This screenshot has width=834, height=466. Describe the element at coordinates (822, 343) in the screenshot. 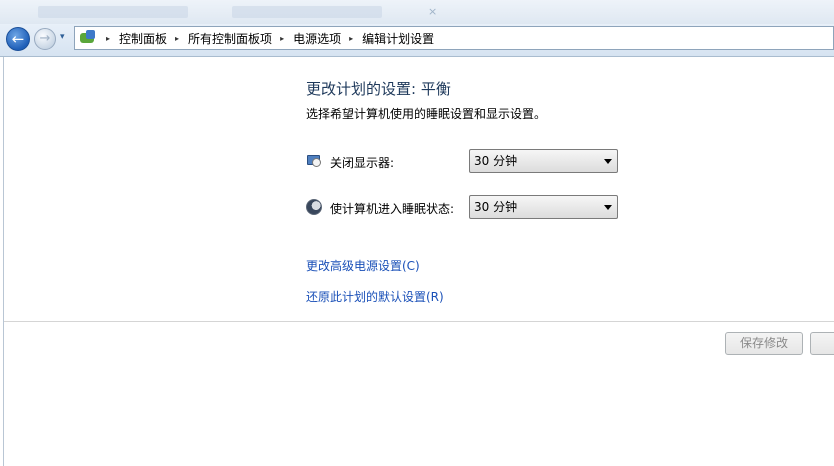

I see `cancel-button` at that location.